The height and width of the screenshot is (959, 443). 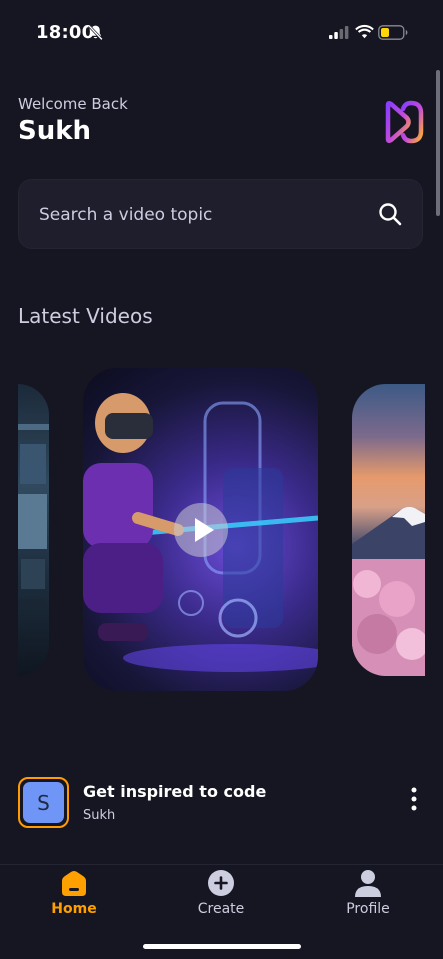 I want to click on tab-home: Home, so click(x=74, y=900).